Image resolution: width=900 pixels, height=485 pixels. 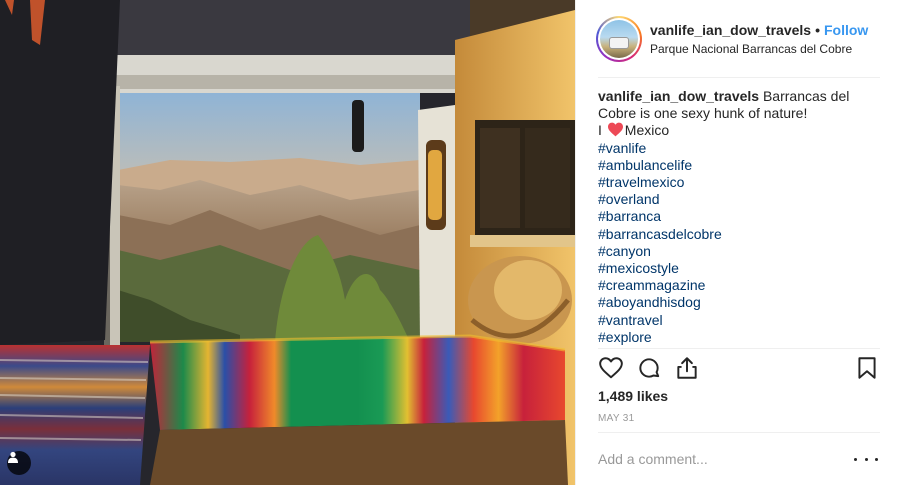 What do you see at coordinates (649, 368) in the screenshot?
I see `comment-bubble-icon` at bounding box center [649, 368].